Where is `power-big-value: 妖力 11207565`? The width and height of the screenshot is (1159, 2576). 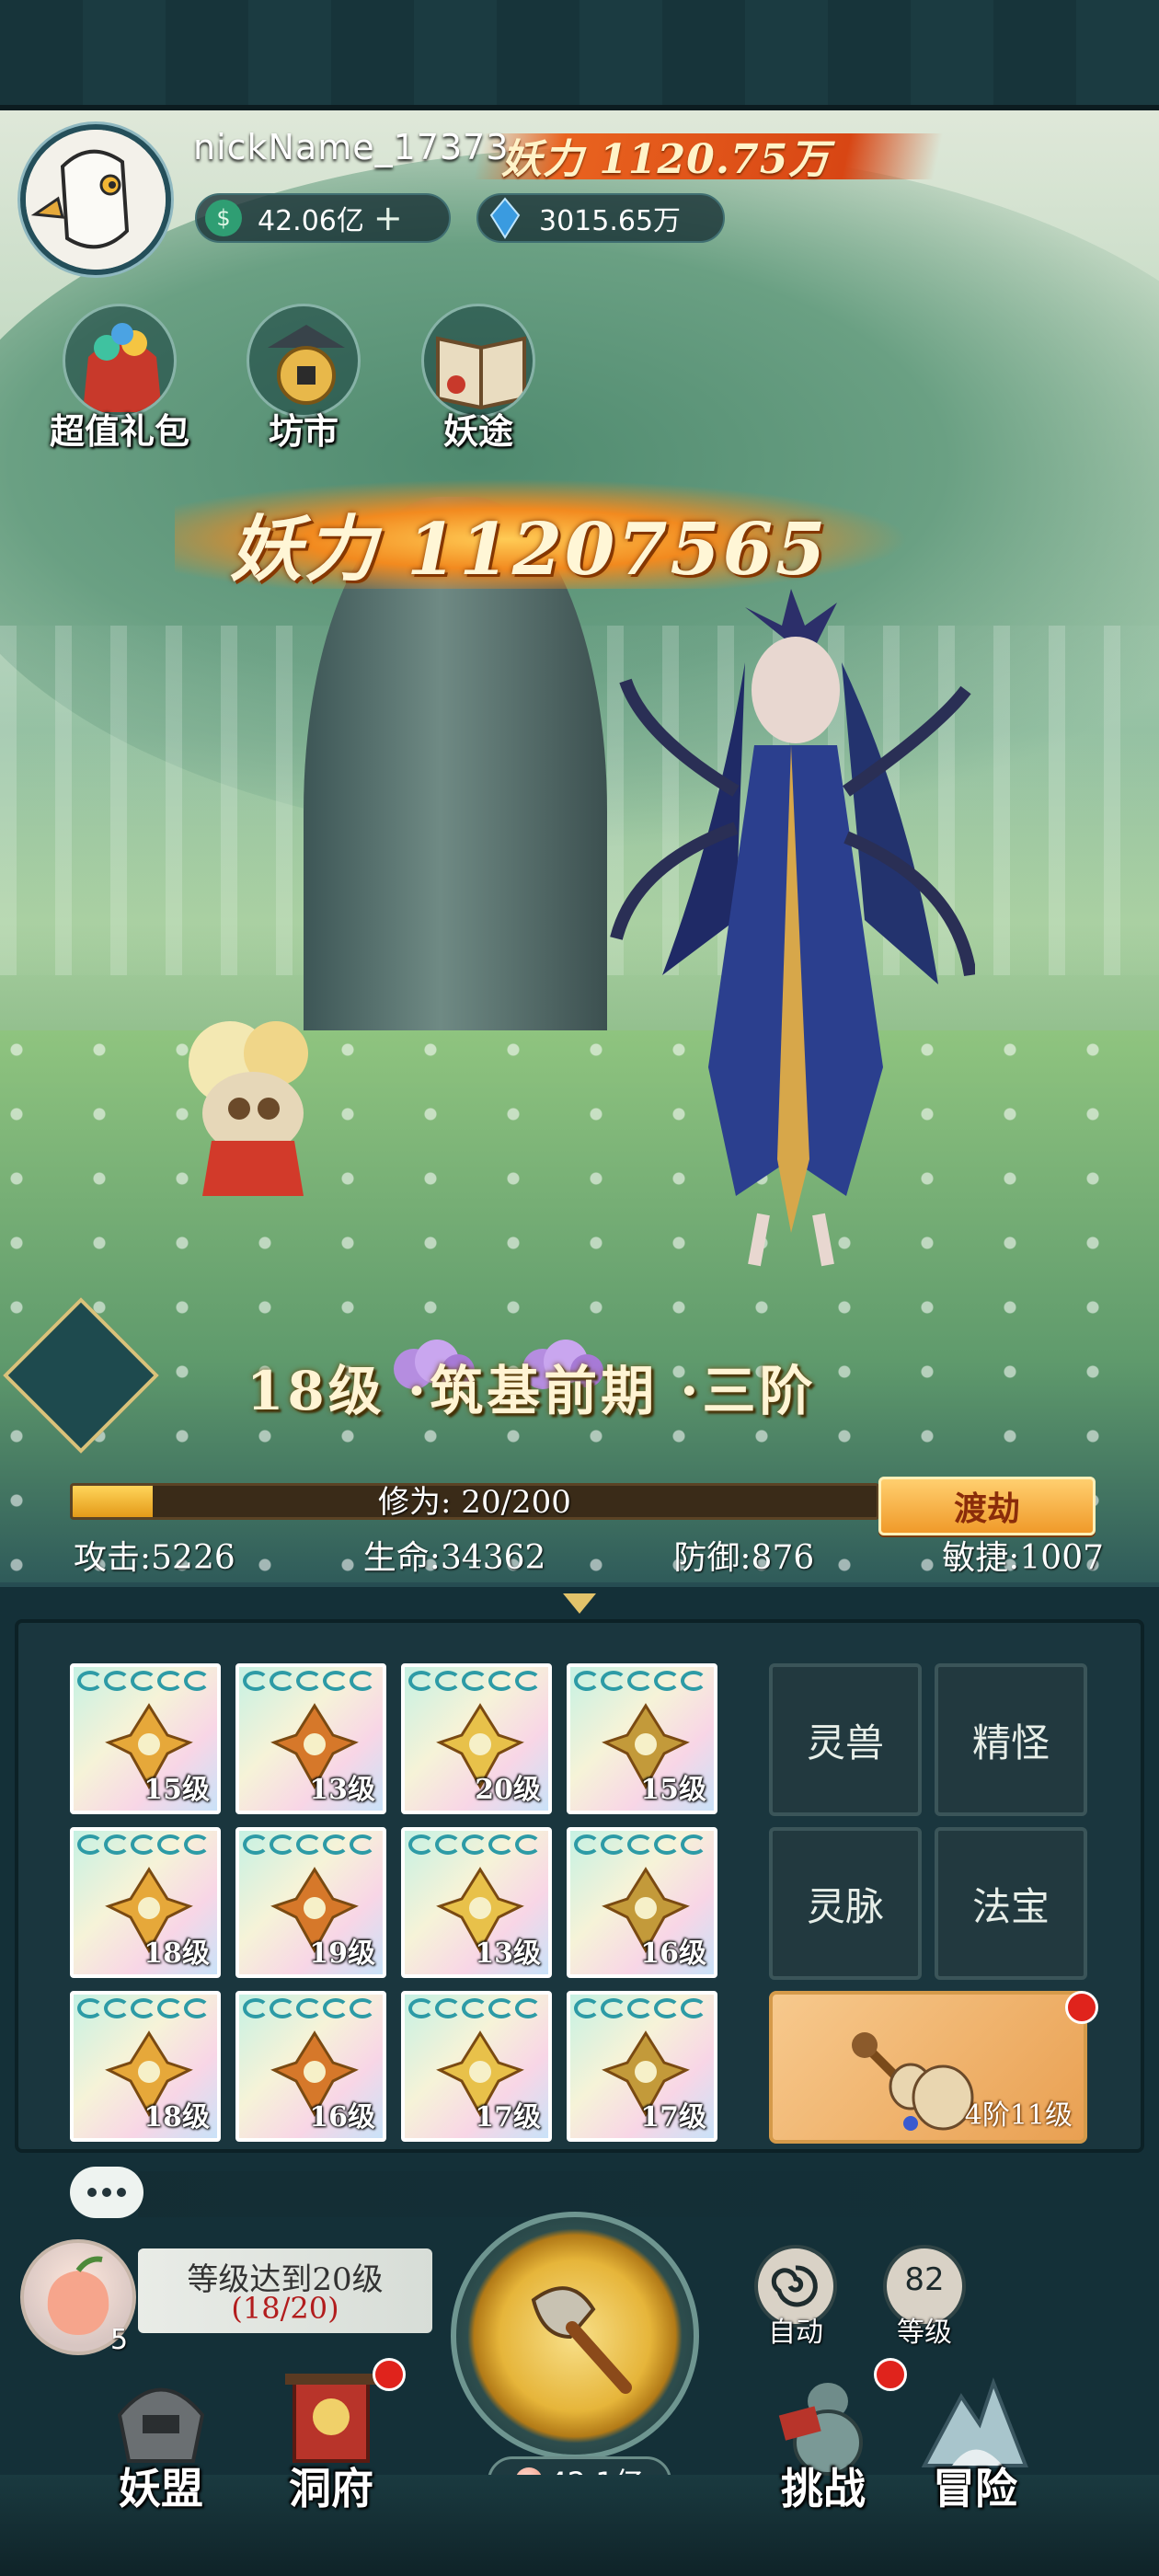 power-big-value: 妖力 11207565 is located at coordinates (529, 550).